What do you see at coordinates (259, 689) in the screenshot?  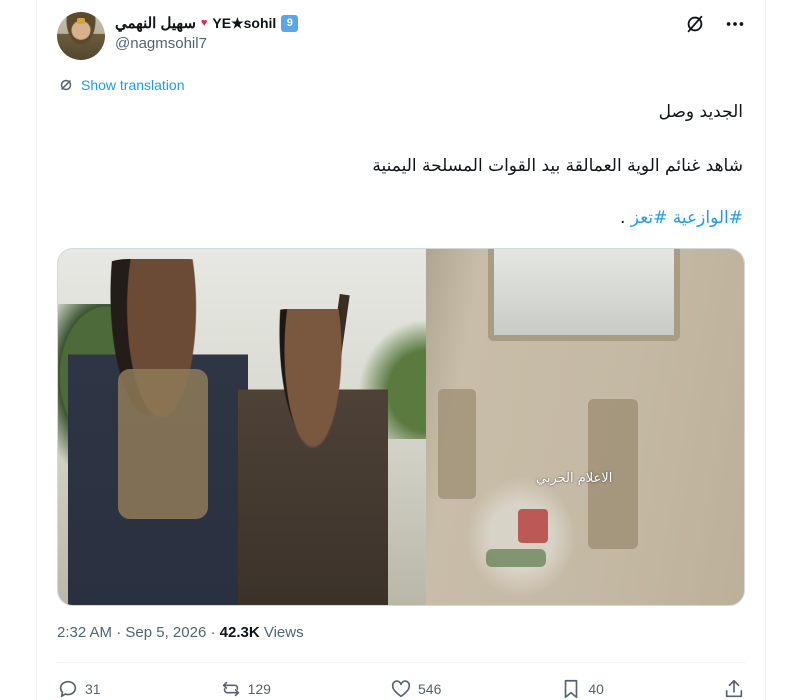 I see `repost-count: 129` at bounding box center [259, 689].